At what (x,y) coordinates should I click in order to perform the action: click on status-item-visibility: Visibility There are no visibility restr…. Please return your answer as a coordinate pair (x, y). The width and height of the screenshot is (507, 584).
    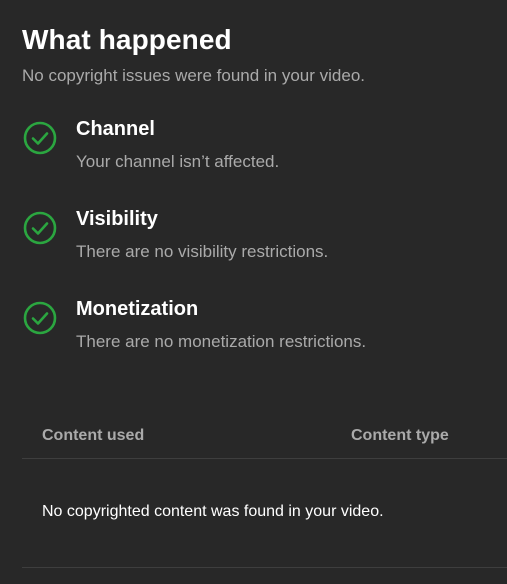
    Looking at the image, I should click on (257, 238).